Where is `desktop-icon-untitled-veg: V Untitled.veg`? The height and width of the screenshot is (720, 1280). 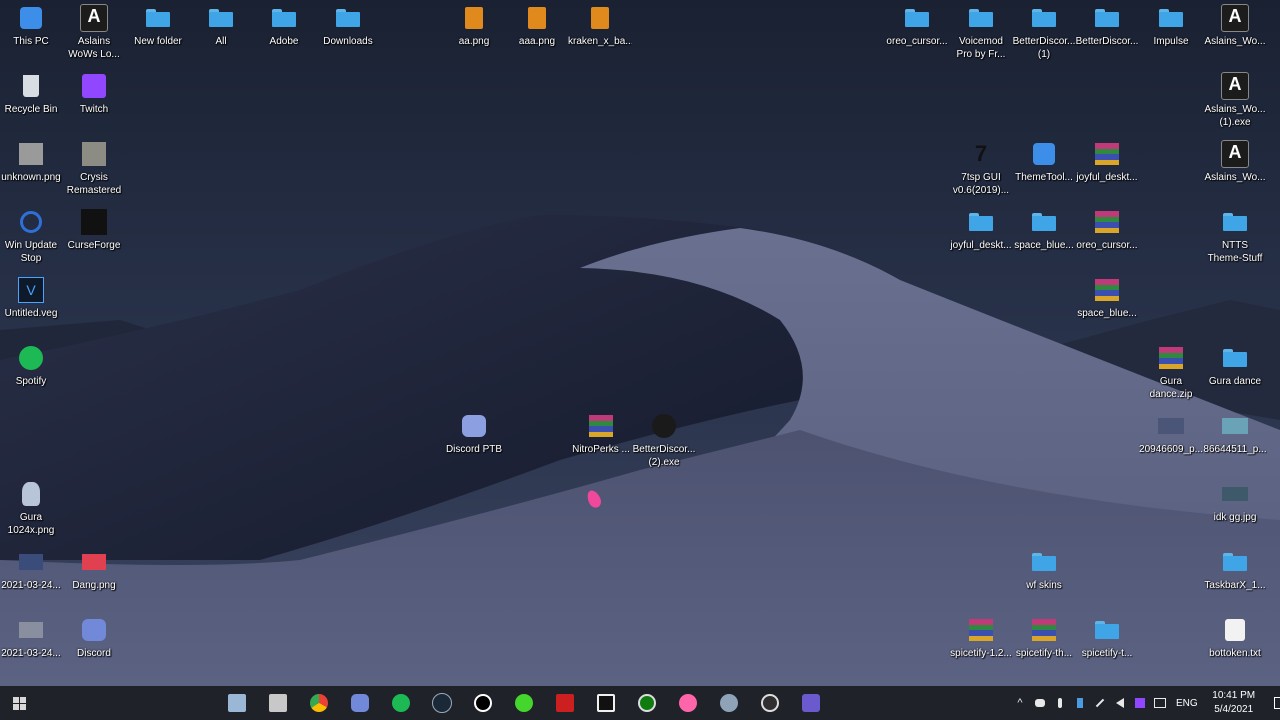 desktop-icon-untitled-veg: V Untitled.veg is located at coordinates (31, 296).